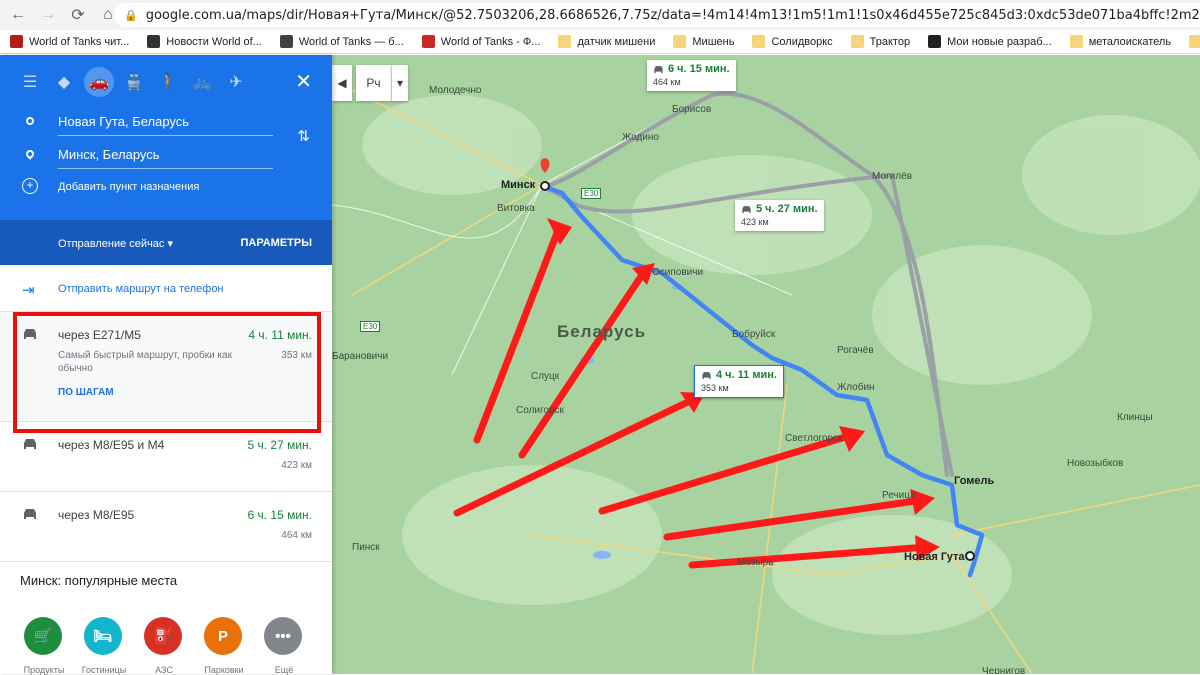  Describe the element at coordinates (713, 41) in the screenshot. I see `bookmark-label: Мишень` at that location.